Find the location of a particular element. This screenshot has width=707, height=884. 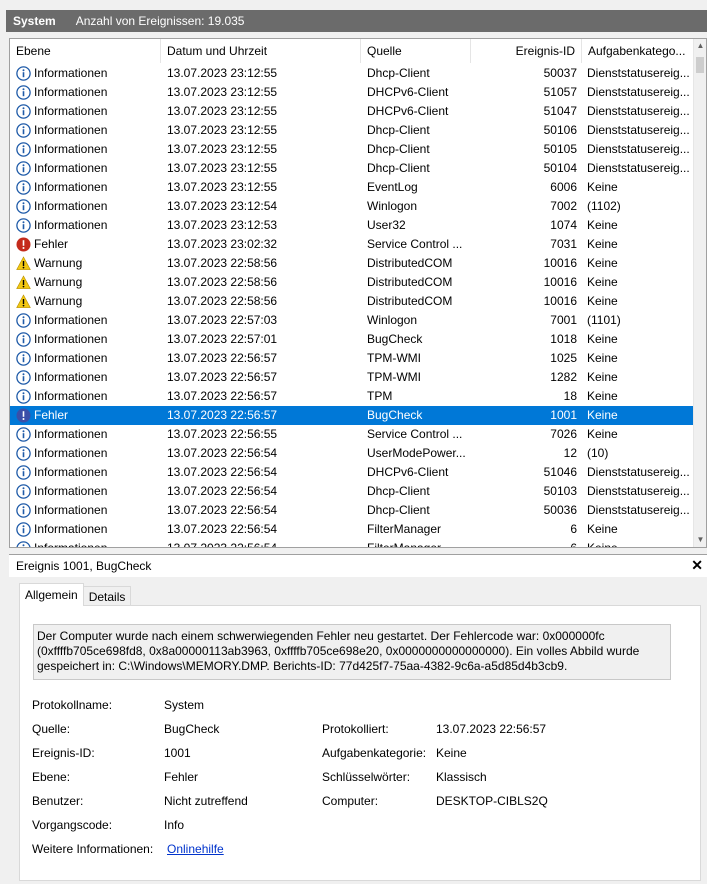

cell-datum: 13.07.2023 23:12:53 is located at coordinates (222, 225).